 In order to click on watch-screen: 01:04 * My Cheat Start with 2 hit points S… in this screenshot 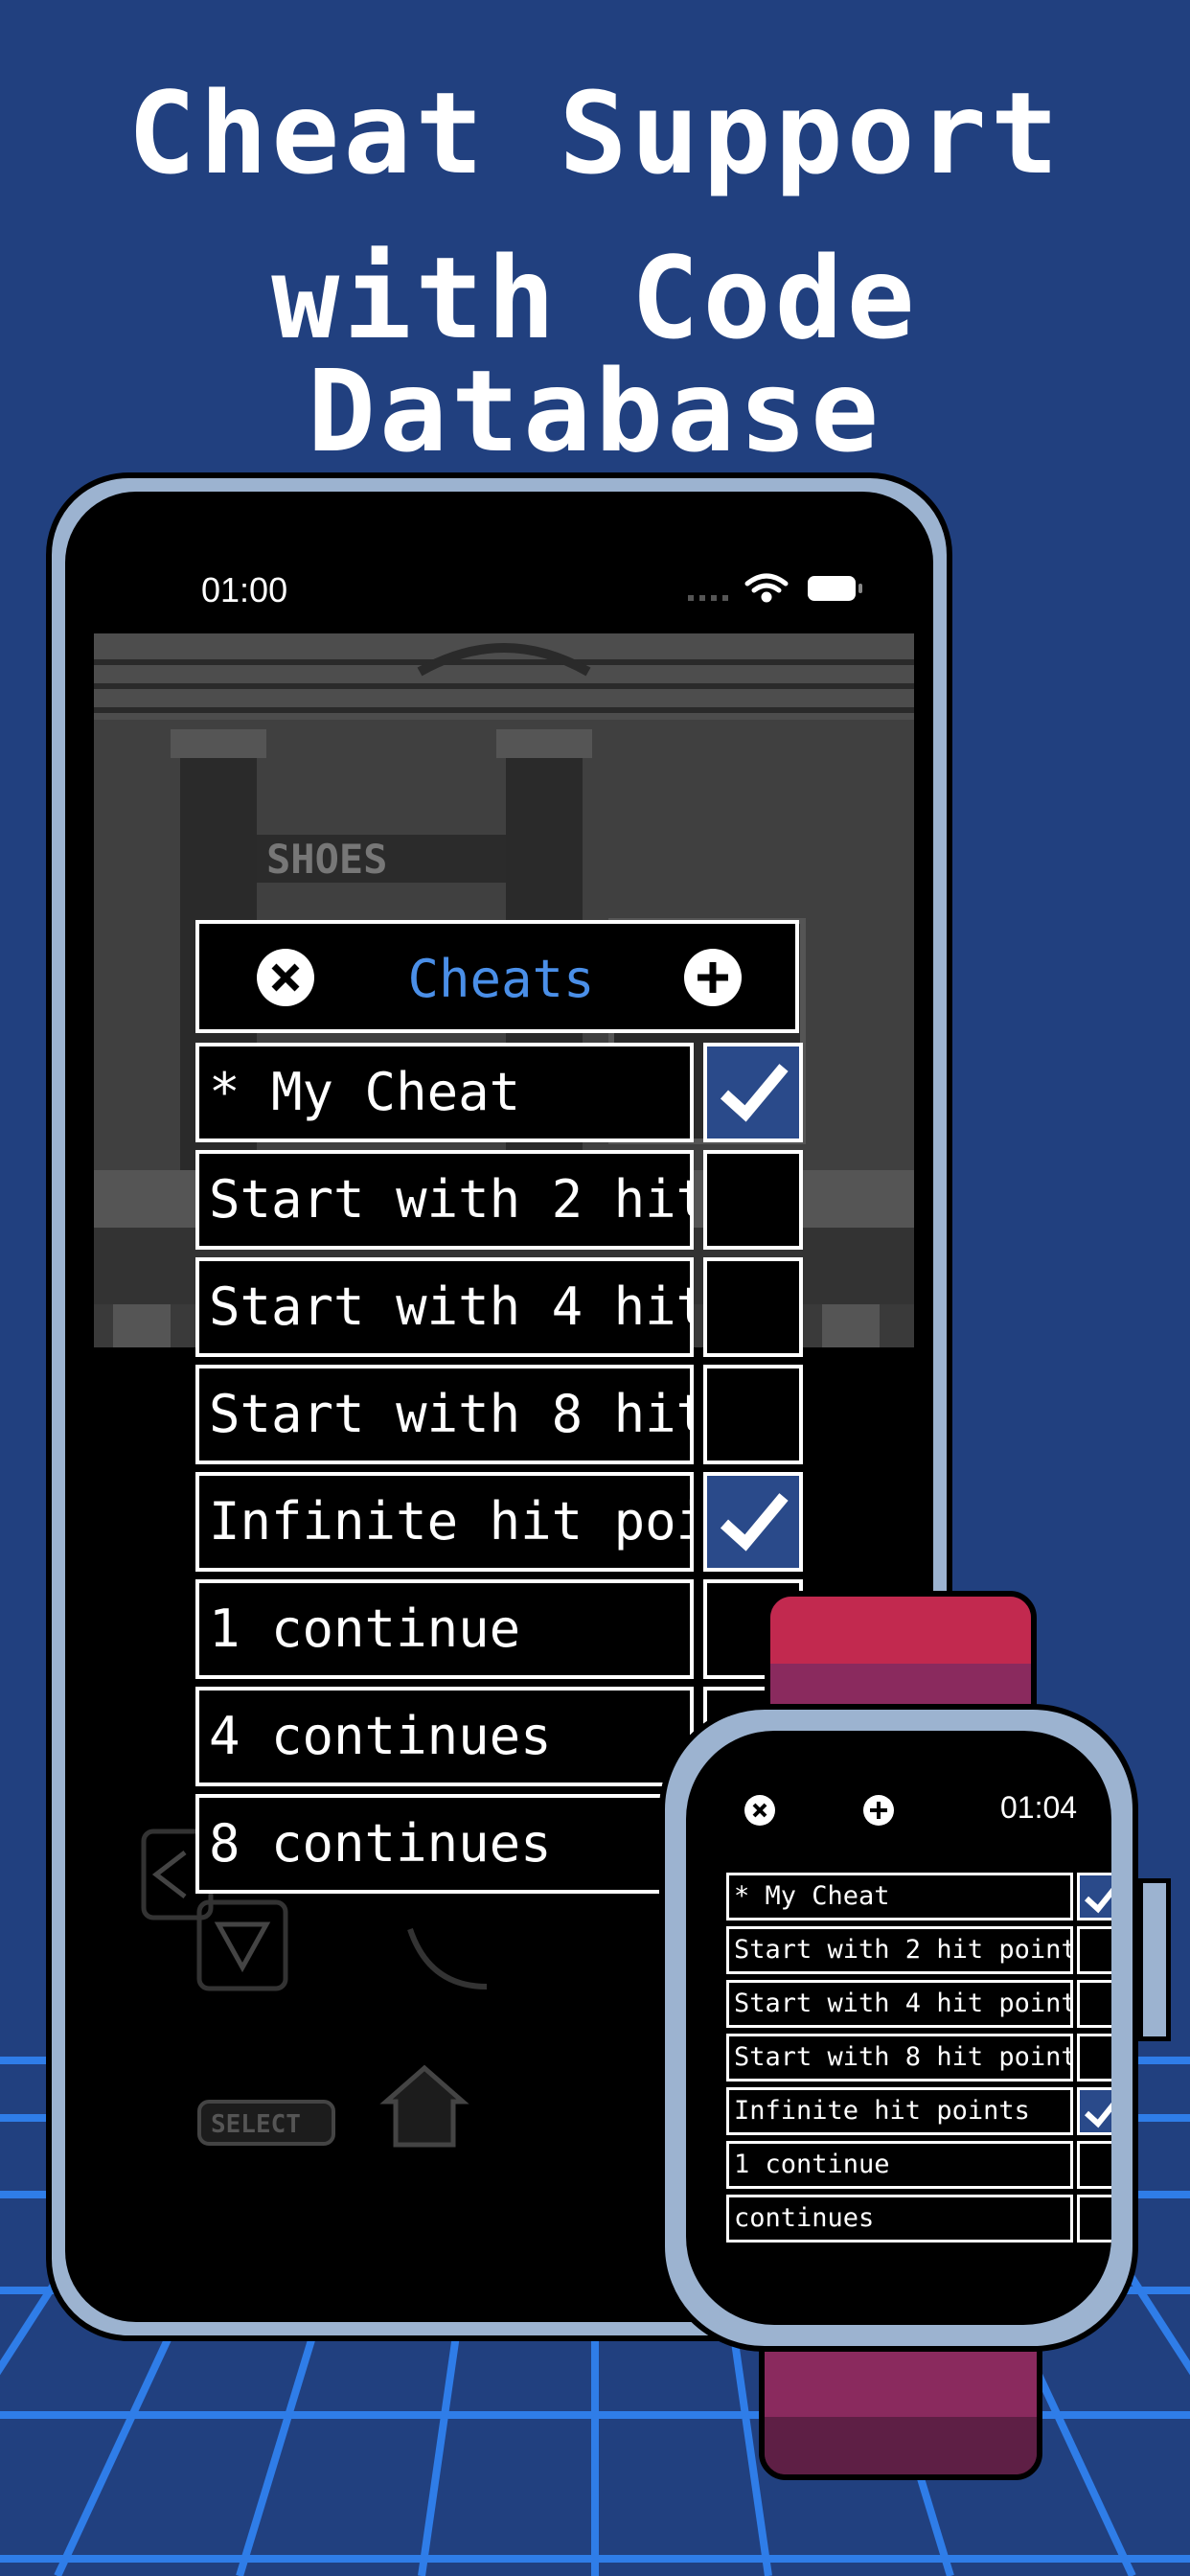, I will do `click(899, 2028)`.